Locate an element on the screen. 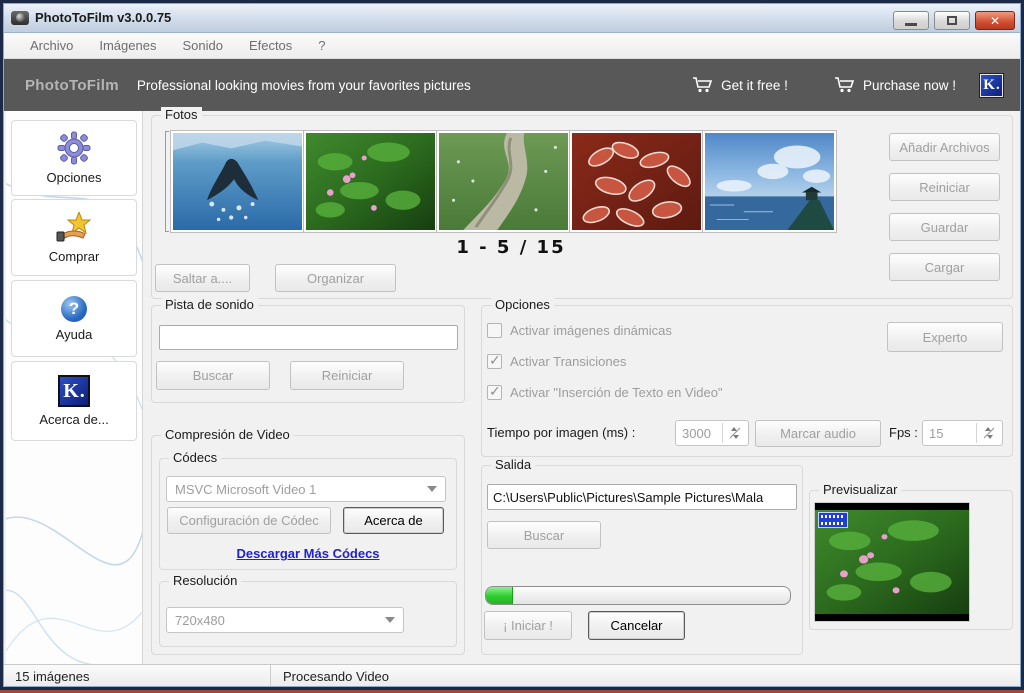 The image size is (1024, 693). tiempo-value: 3000 is located at coordinates (696, 433).